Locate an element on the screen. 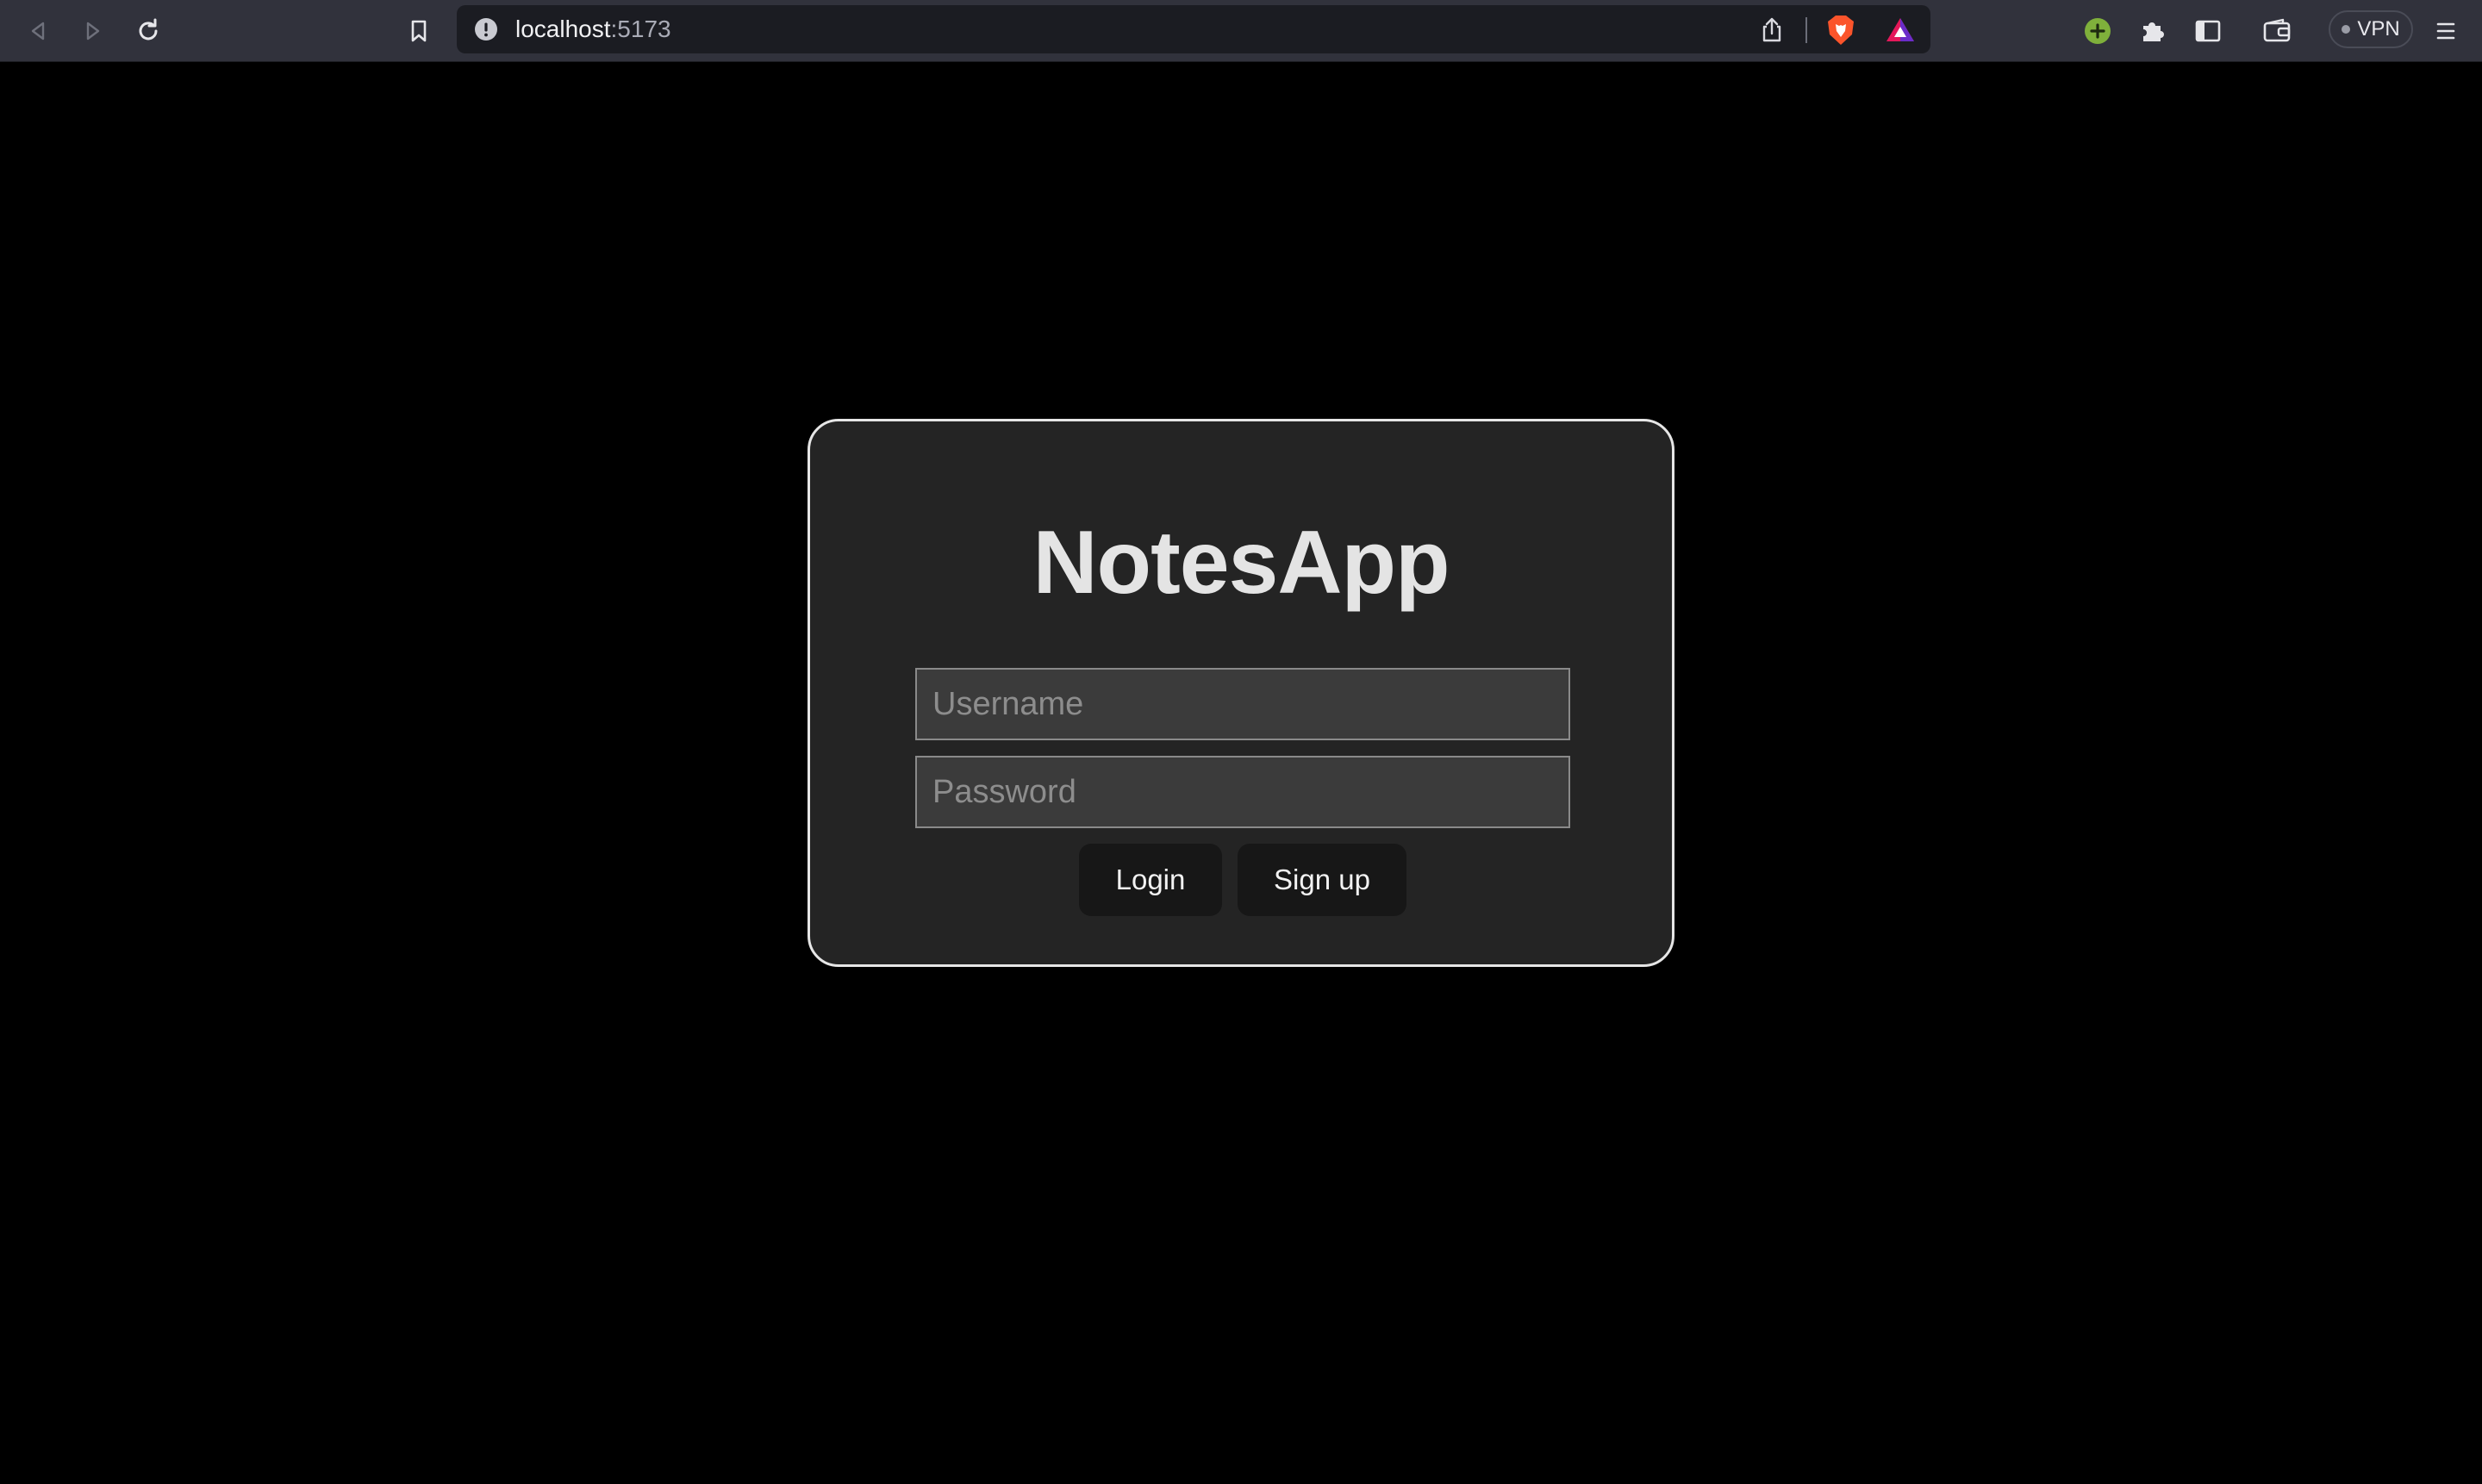  back-arrow-icon is located at coordinates (38, 32).